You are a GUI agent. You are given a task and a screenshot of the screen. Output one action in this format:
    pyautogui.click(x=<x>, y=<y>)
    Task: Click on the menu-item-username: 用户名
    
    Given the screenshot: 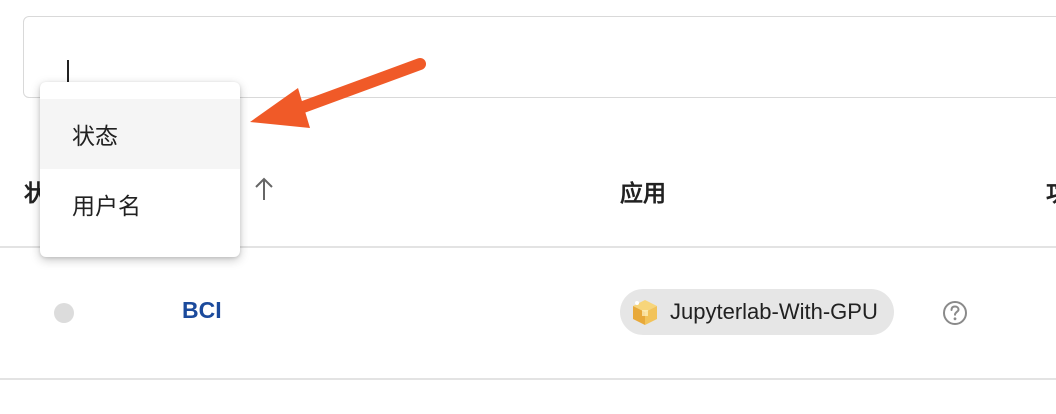 What is the action you would take?
    pyautogui.click(x=140, y=204)
    